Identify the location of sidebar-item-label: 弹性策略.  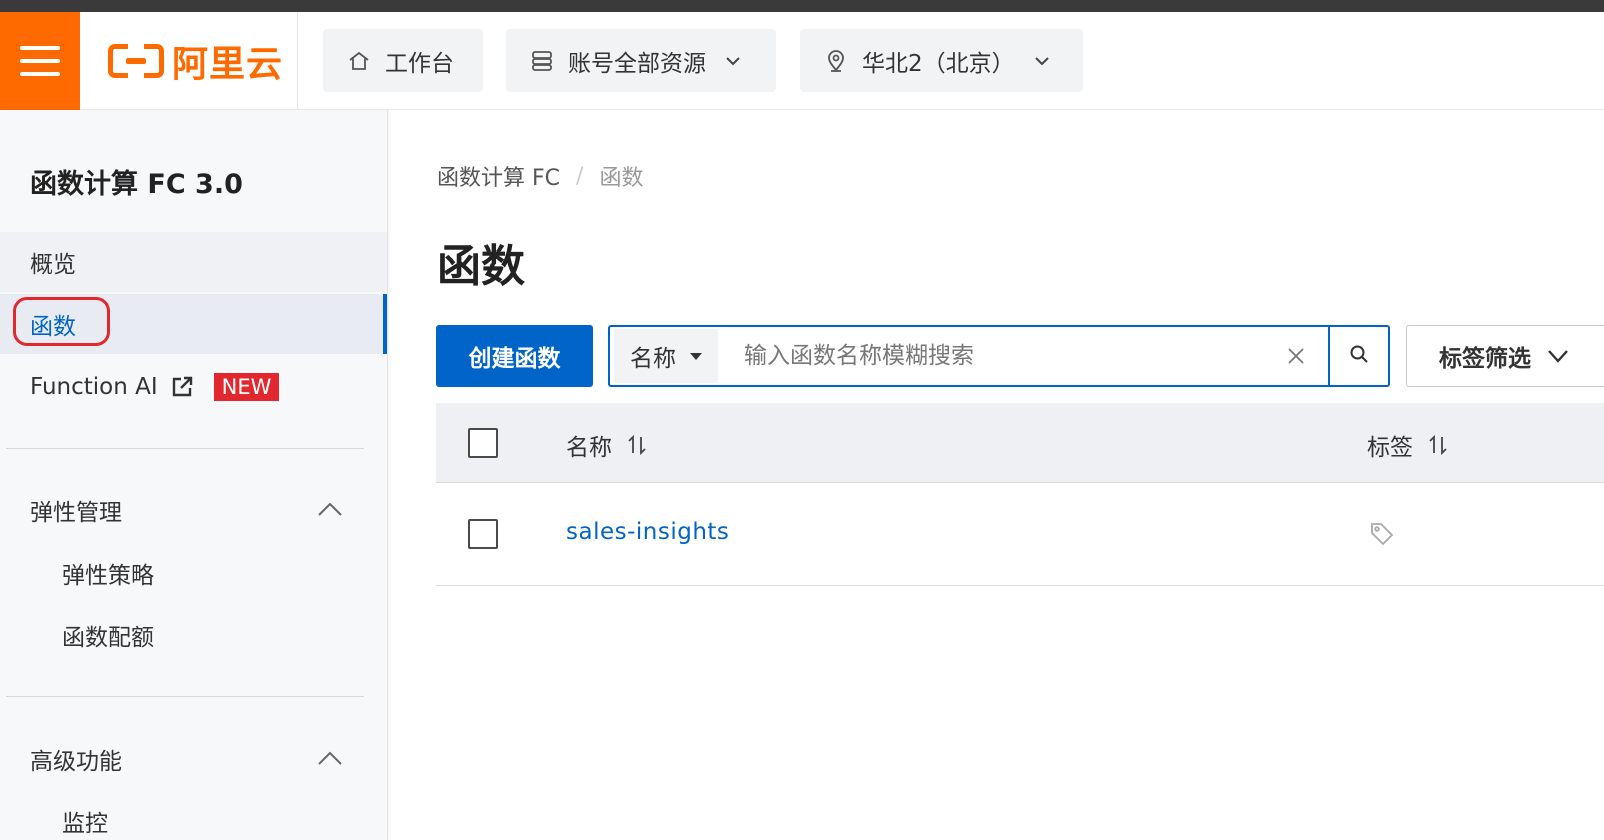
(108, 576).